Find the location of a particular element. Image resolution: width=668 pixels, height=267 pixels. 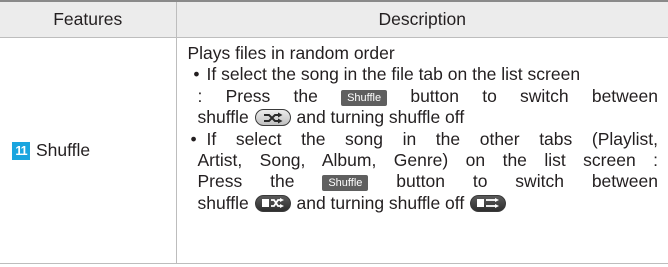

item-number-badge: 11 is located at coordinates (21, 150).